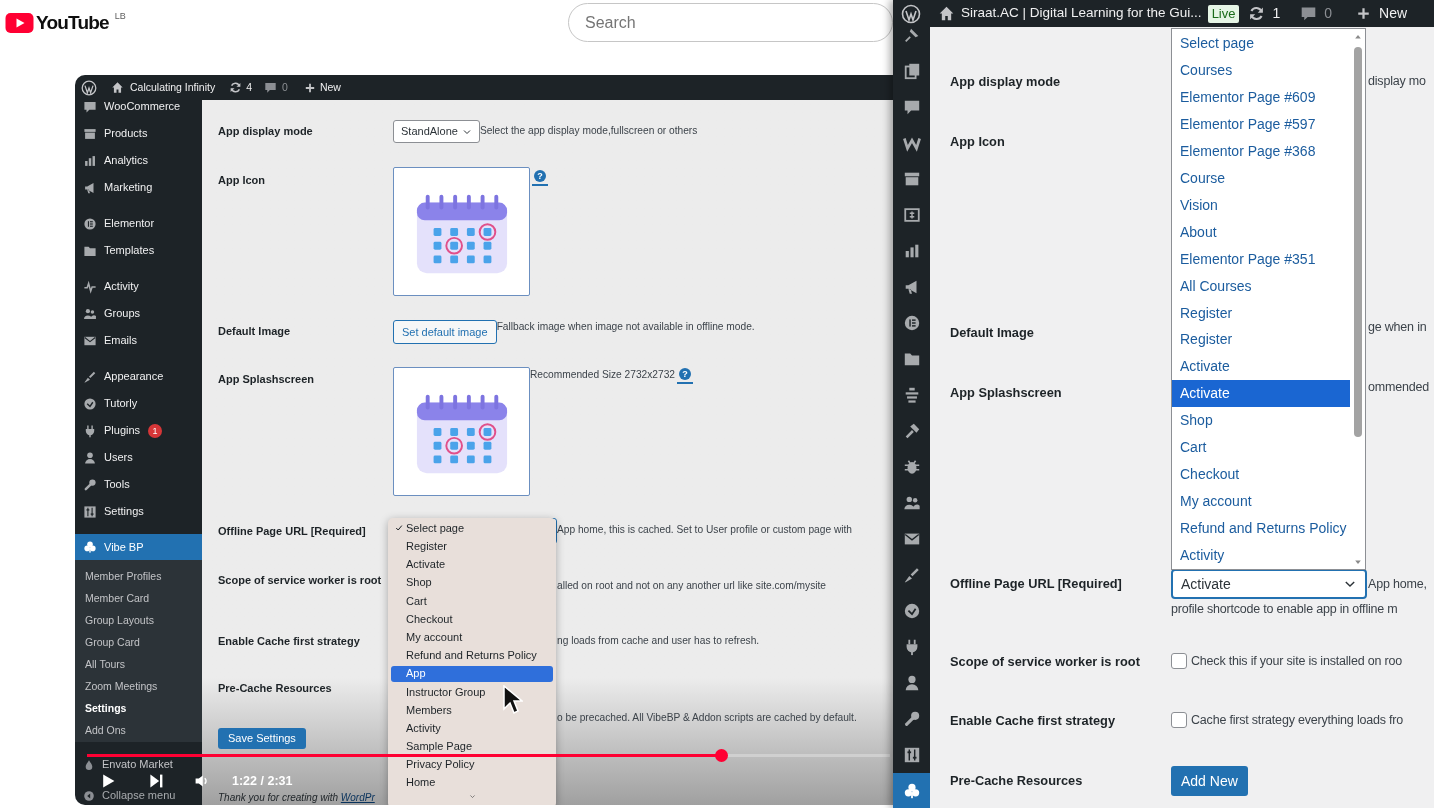 This screenshot has height=808, width=1434. I want to click on dropdown-option: Elementor Page #597, so click(1261, 124).